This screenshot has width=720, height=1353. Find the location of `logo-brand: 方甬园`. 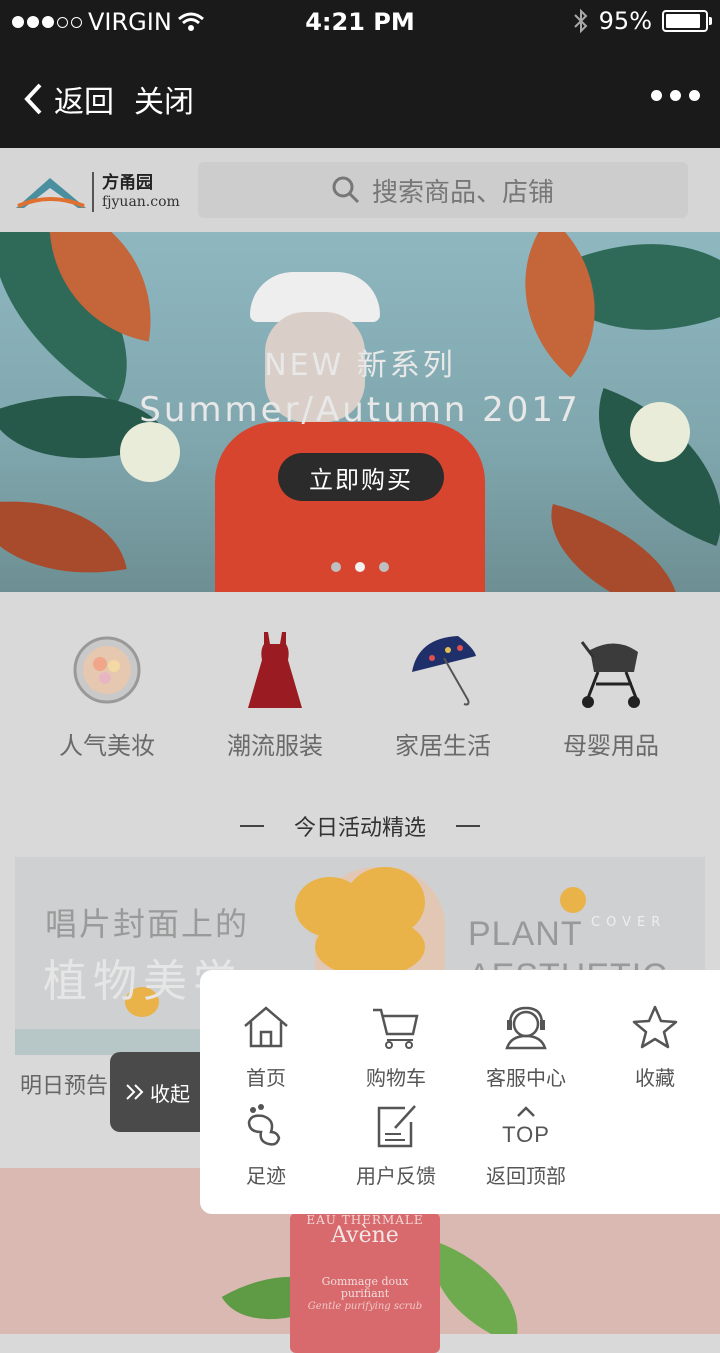

logo-brand: 方甬园 is located at coordinates (127, 183).